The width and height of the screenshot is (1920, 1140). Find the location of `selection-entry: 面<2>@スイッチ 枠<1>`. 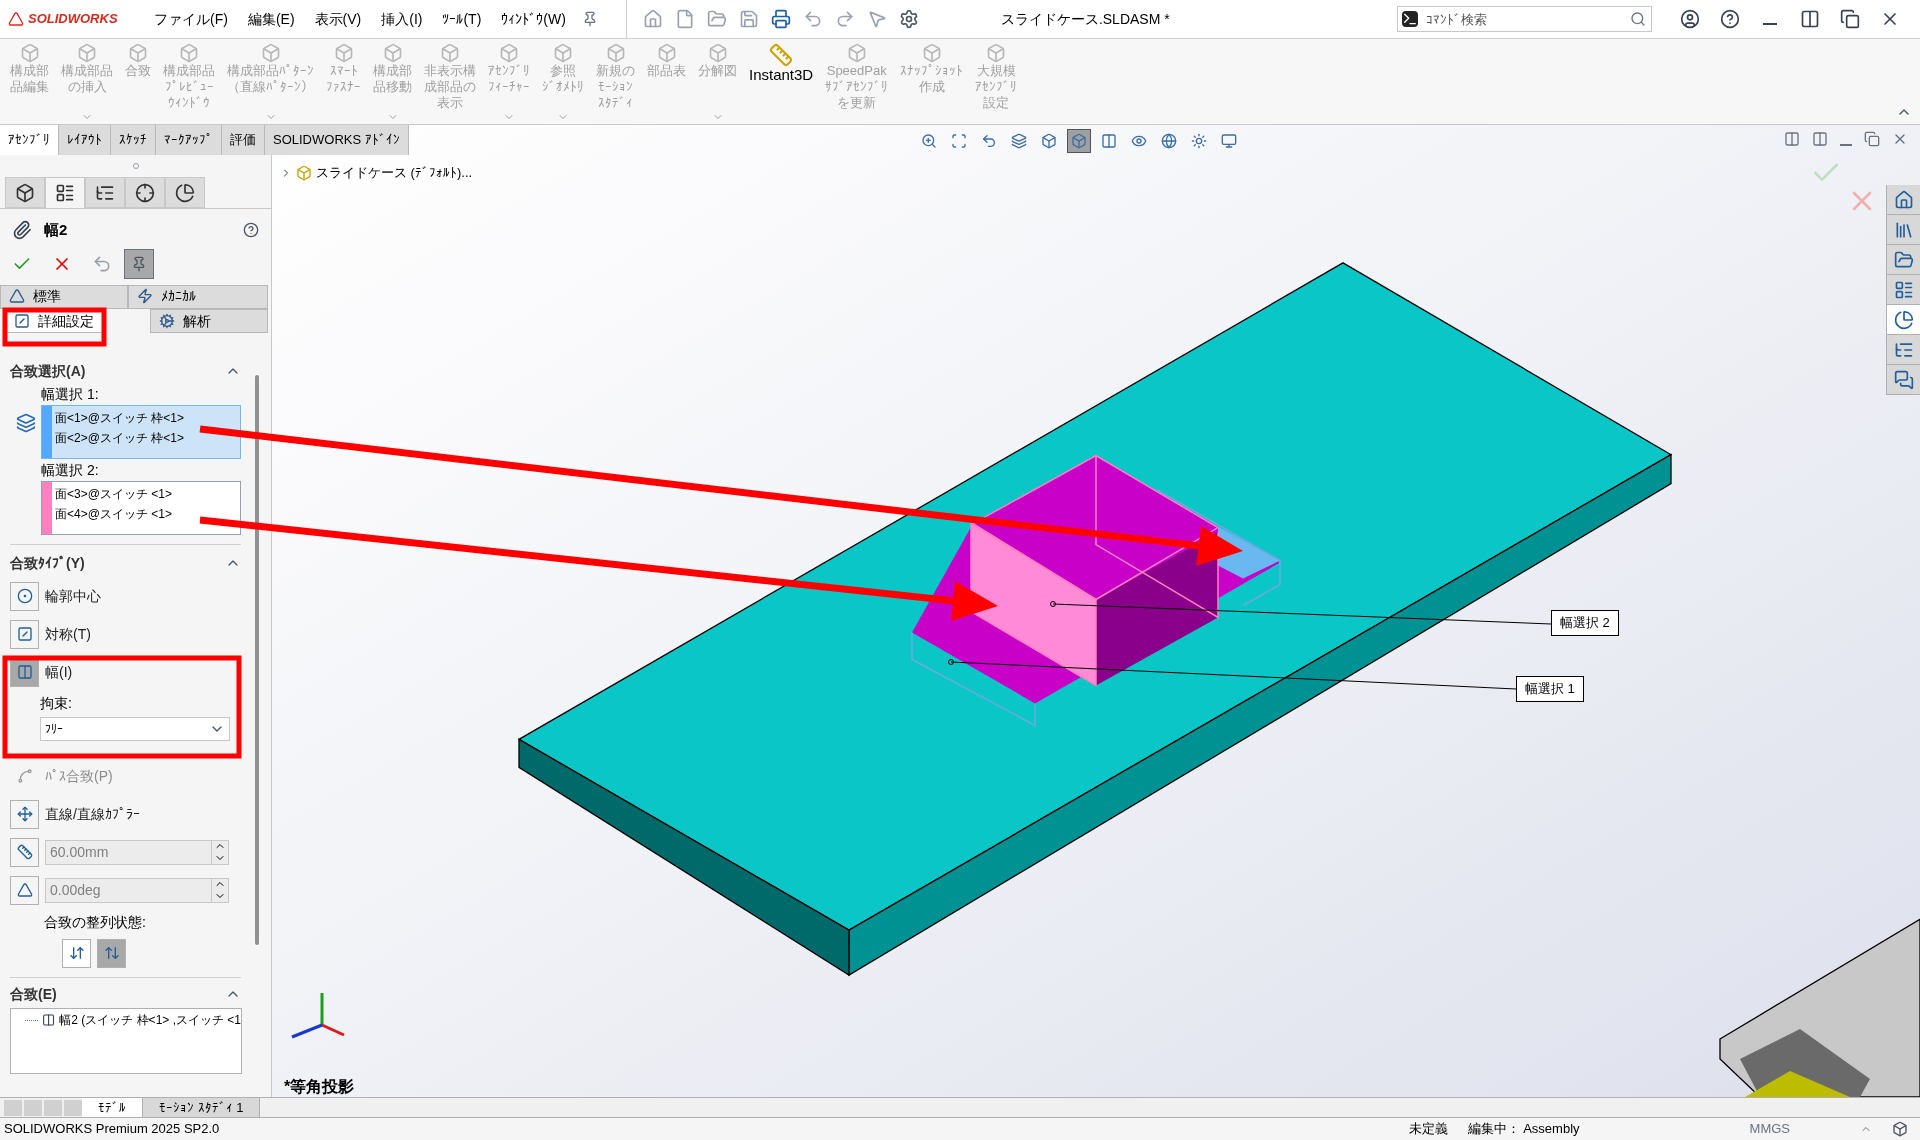

selection-entry: 面<2>@スイッチ 枠<1> is located at coordinates (119, 438).